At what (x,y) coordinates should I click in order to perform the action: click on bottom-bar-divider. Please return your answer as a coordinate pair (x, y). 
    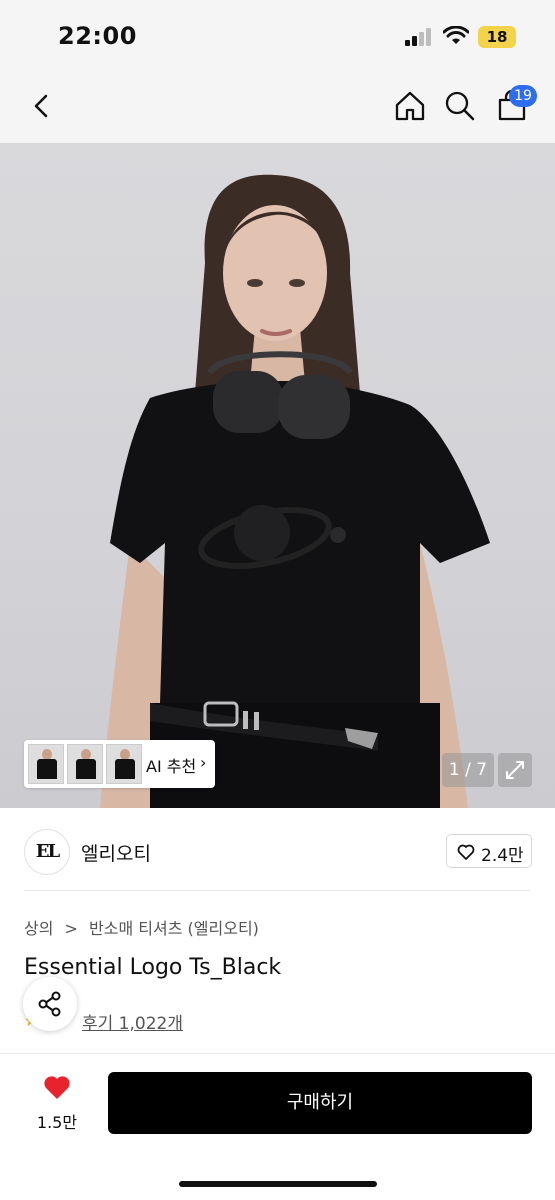
    Looking at the image, I should click on (277, 1053).